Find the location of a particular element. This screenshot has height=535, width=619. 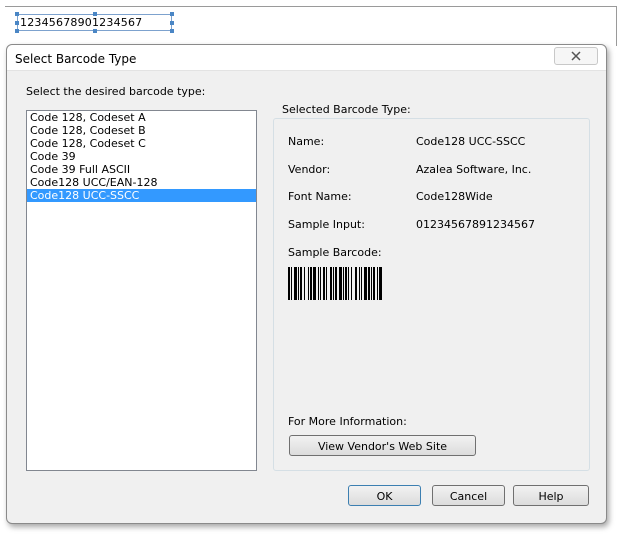

cancel-button: Cancel is located at coordinates (468, 495).